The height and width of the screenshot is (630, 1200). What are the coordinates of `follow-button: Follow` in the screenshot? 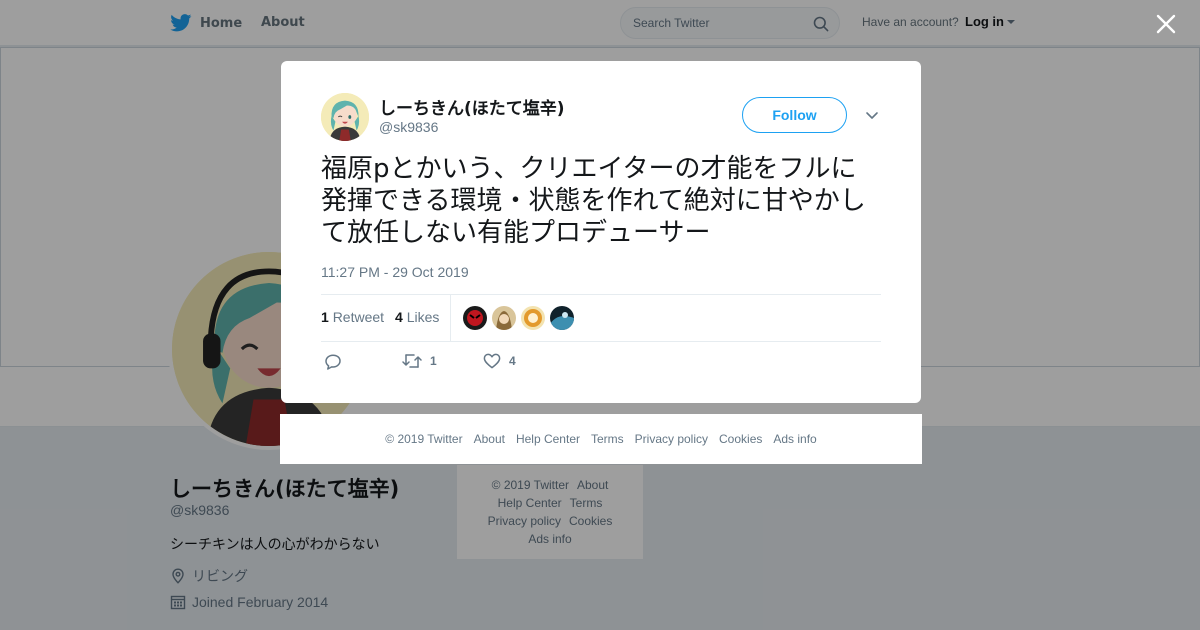 It's located at (794, 115).